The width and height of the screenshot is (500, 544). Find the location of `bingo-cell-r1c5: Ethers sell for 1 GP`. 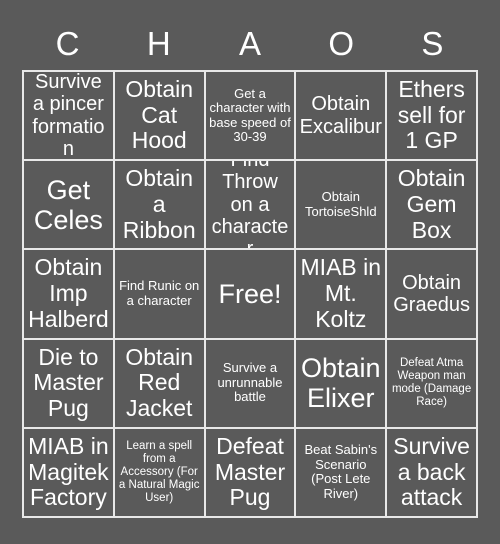

bingo-cell-r1c5: Ethers sell for 1 GP is located at coordinates (432, 117).